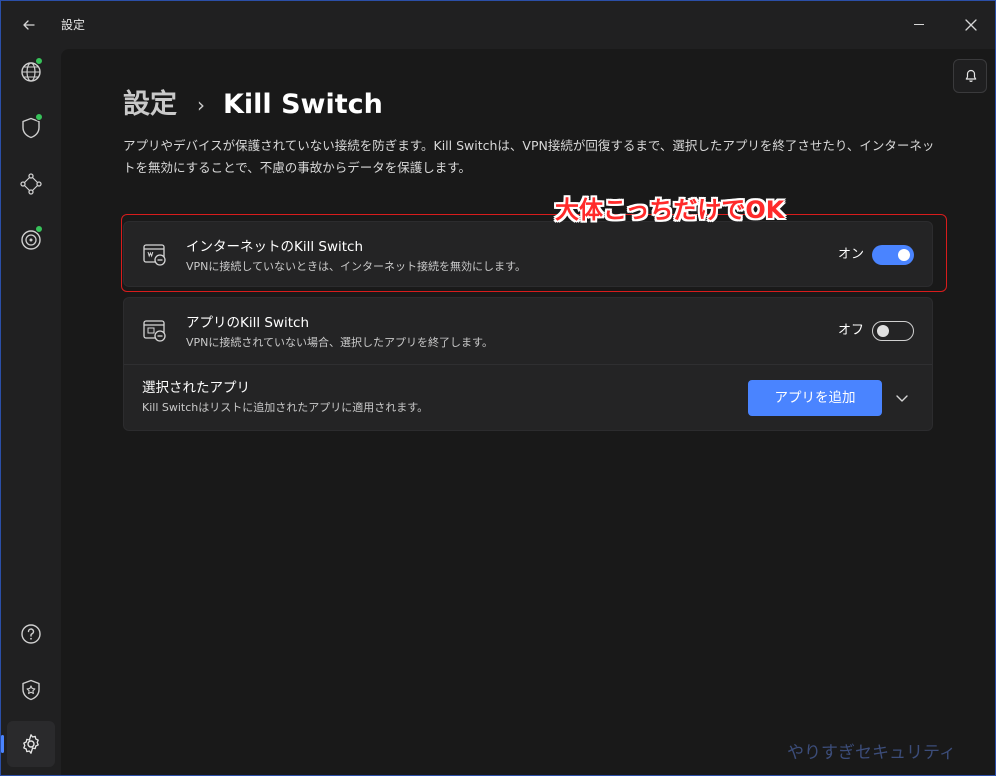 Image resolution: width=996 pixels, height=776 pixels. I want to click on star-shield-icon, so click(31, 690).